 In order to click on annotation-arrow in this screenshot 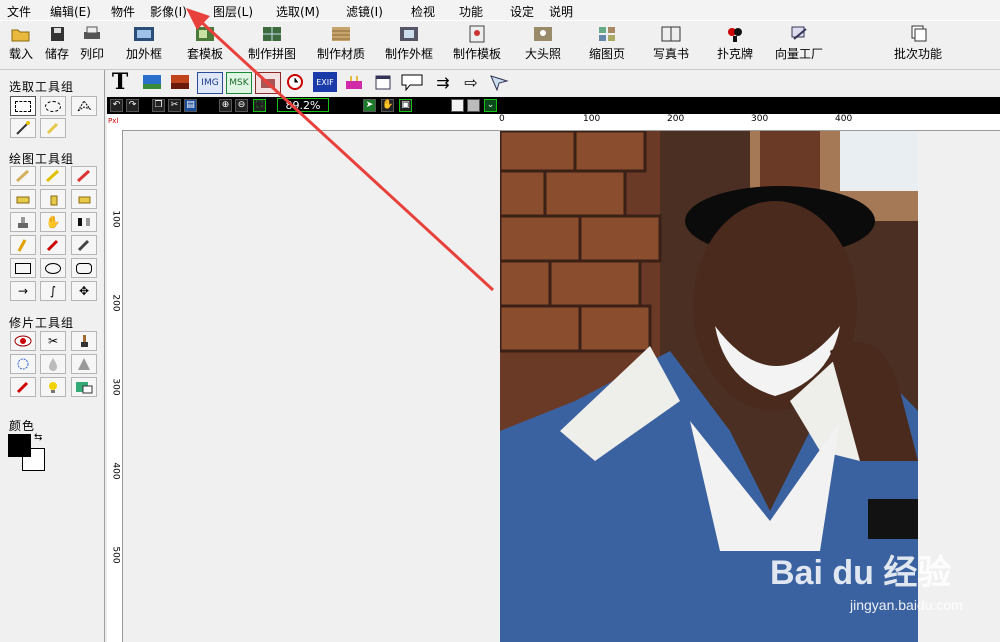, I will do `click(340, 150)`.